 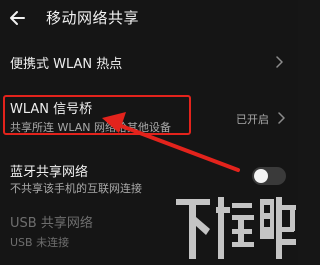 I want to click on xiazai-logo-watermark, so click(x=236, y=228).